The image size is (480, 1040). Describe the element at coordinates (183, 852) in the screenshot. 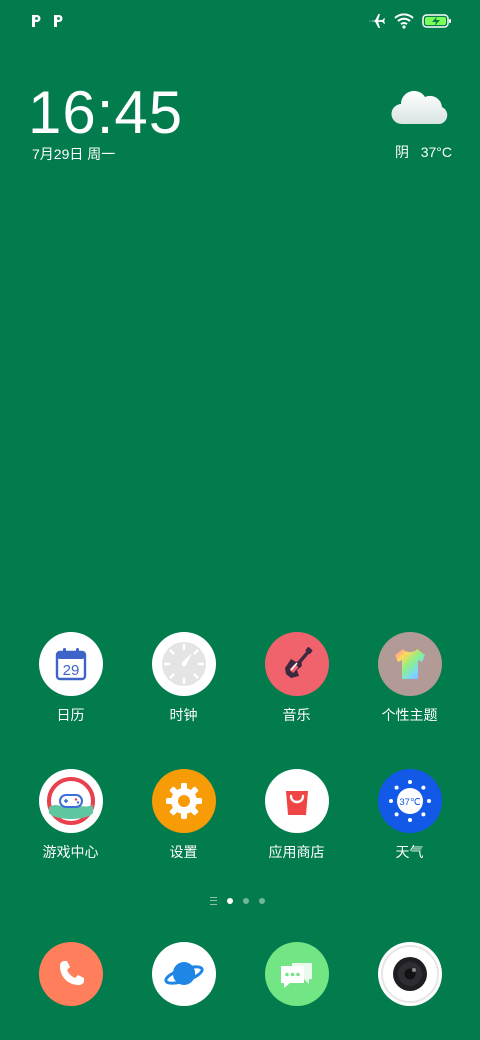

I see `app-label: 设置` at that location.